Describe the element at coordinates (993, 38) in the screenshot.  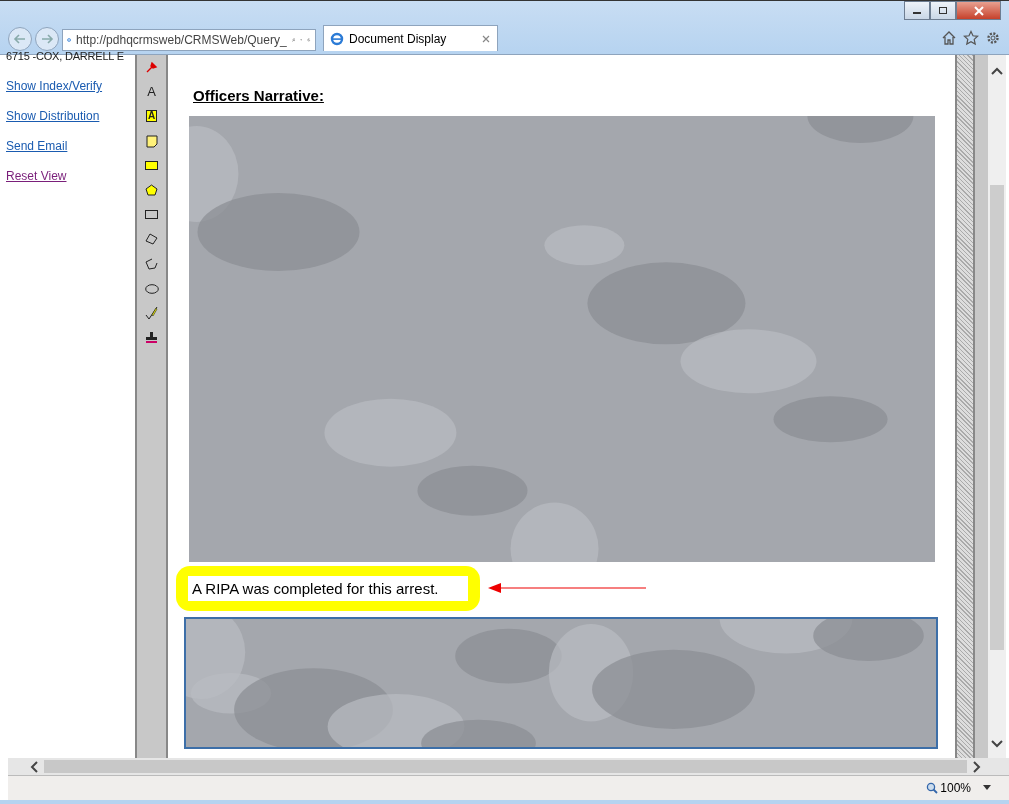
I see `settings-icon` at that location.